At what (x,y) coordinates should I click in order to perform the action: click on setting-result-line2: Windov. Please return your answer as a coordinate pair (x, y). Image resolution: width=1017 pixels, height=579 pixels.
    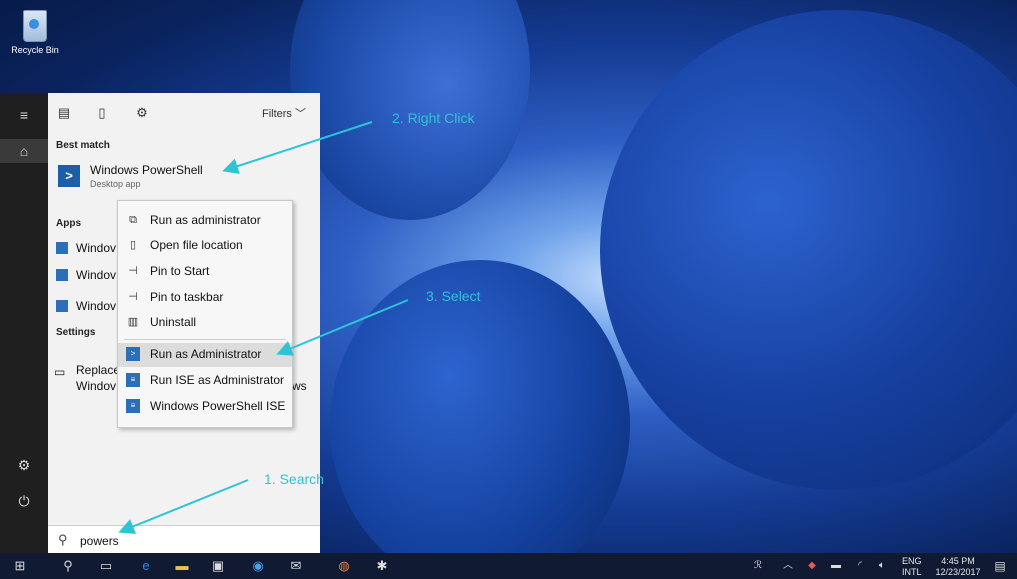
    Looking at the image, I should click on (96, 386).